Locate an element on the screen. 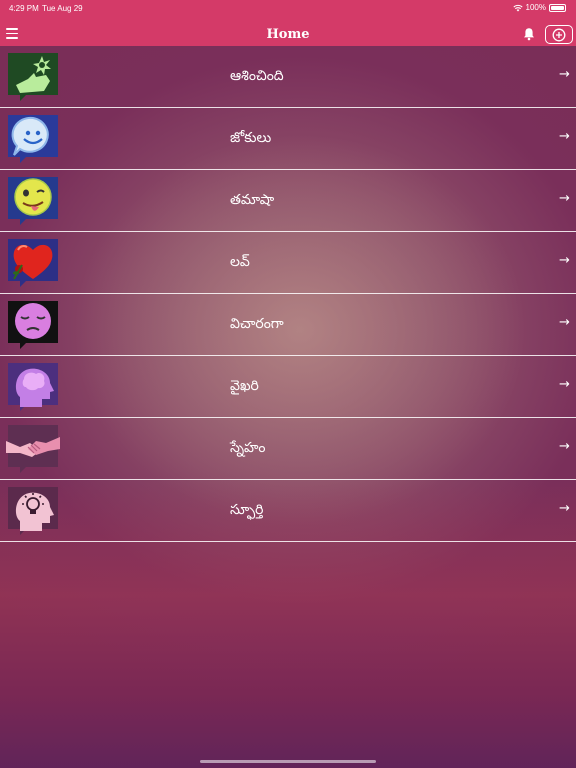 This screenshot has width=576, height=768. category-label: తమాషా is located at coordinates (252, 200).